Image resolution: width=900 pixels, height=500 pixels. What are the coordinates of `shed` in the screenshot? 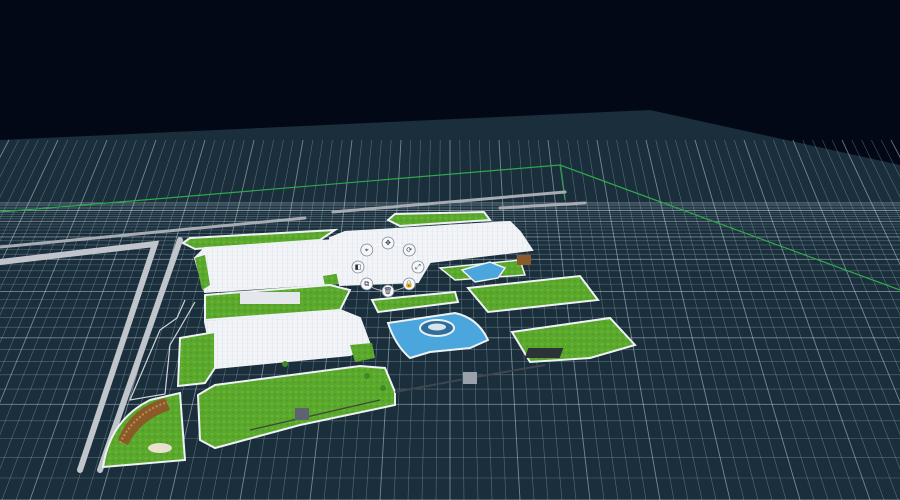 It's located at (302, 414).